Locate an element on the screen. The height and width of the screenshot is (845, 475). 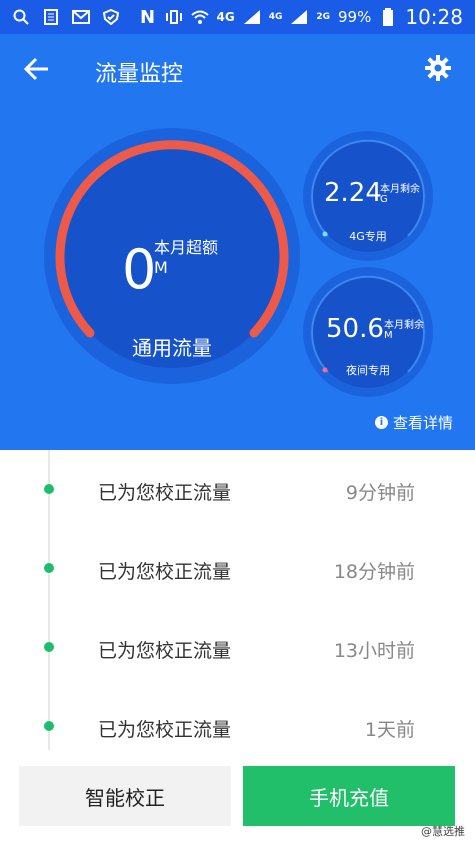
night-traffic-gauge: 50.6 本月剩余 M 夜间专用 is located at coordinates (368, 332).